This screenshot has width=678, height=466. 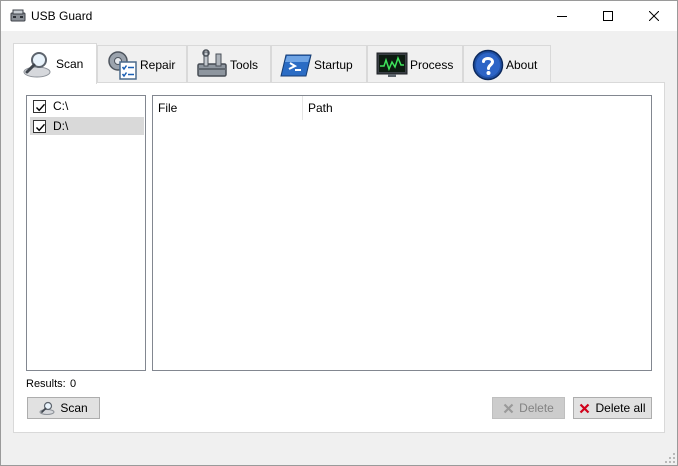 I want to click on column-header-path: Path, so click(x=477, y=108).